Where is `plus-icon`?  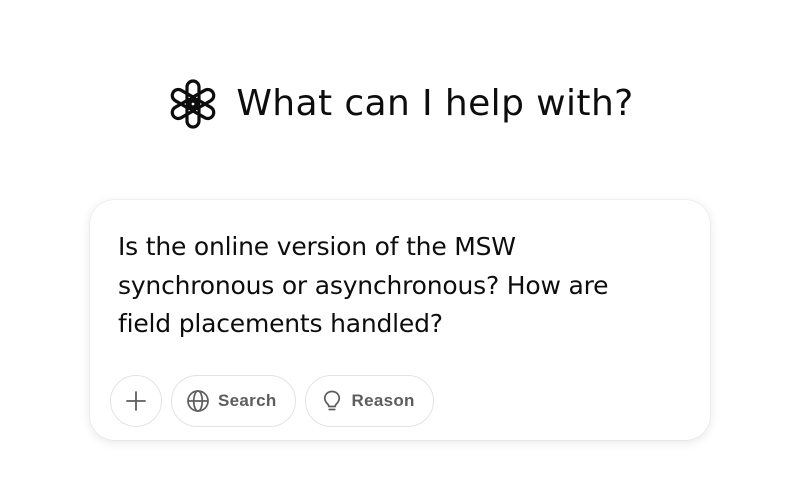 plus-icon is located at coordinates (136, 401).